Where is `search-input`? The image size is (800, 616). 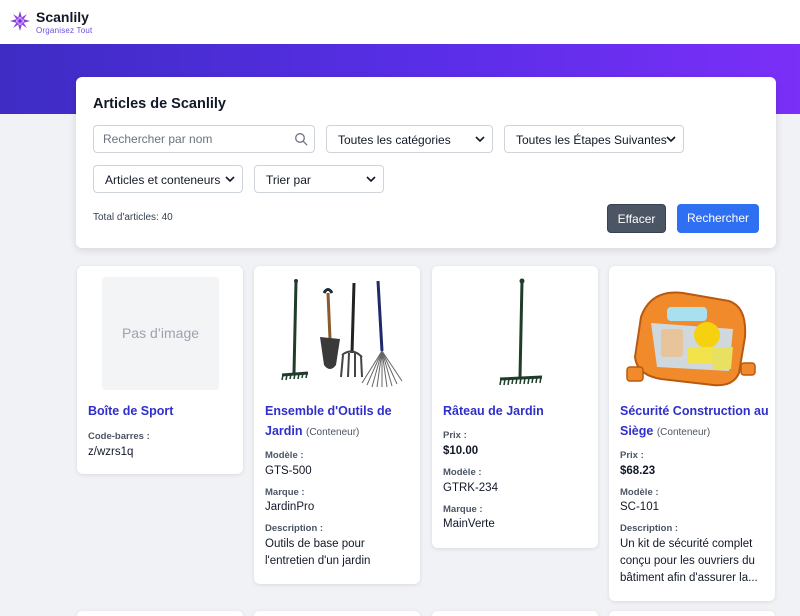
search-input is located at coordinates (192, 139).